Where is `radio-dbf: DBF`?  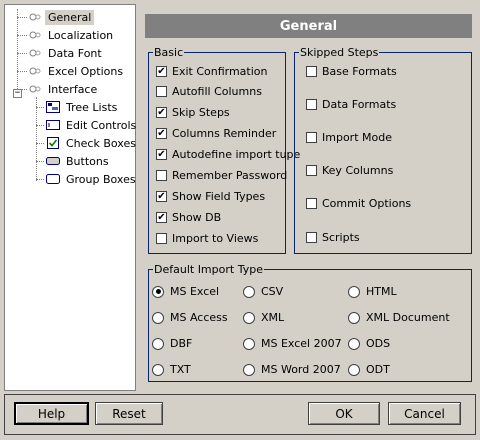
radio-dbf: DBF is located at coordinates (172, 343).